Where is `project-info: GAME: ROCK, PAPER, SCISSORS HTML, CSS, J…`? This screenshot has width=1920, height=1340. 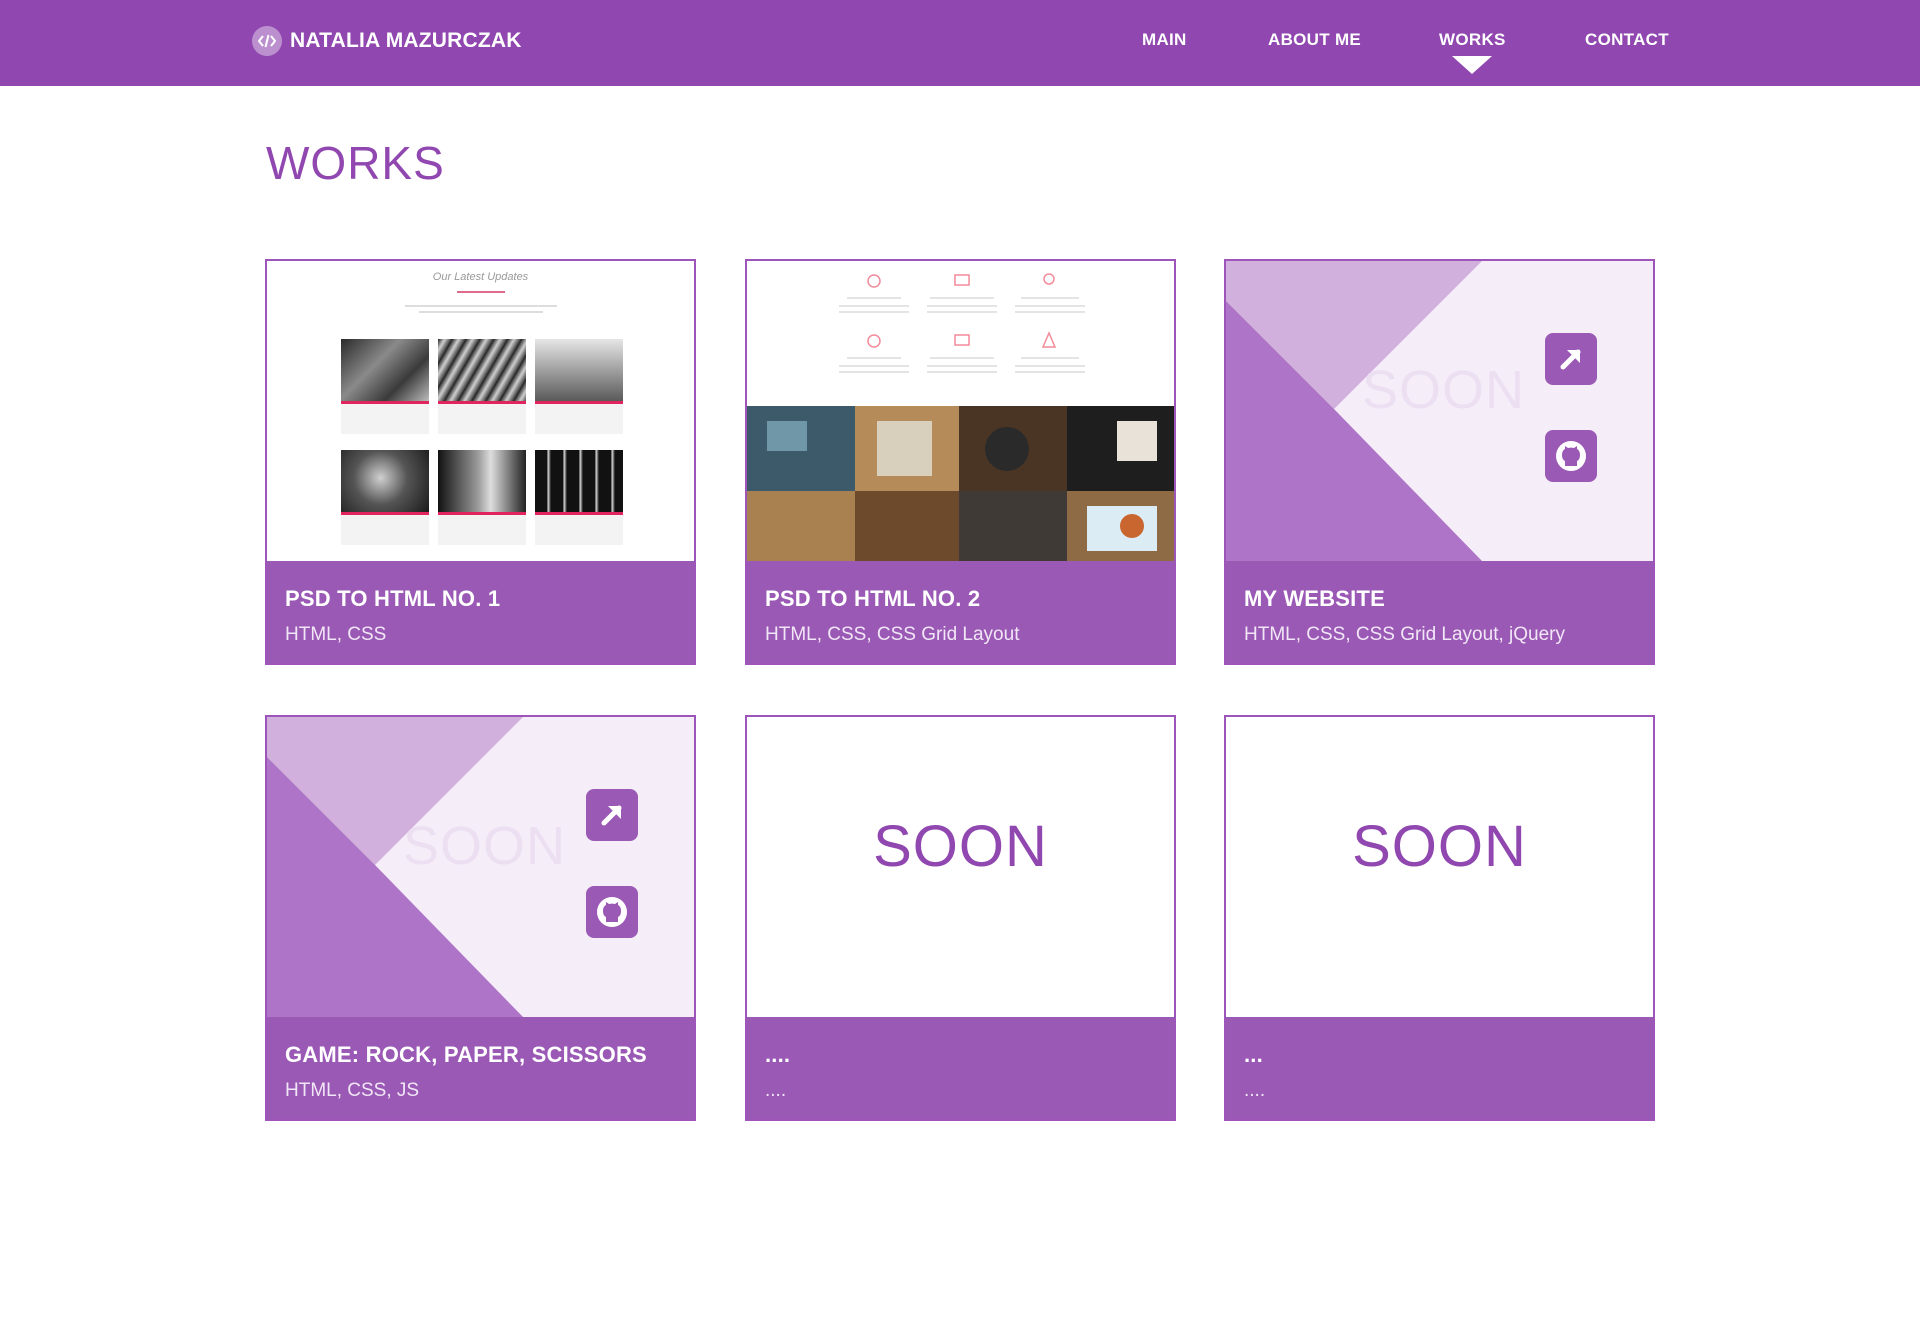 project-info: GAME: ROCK, PAPER, SCISSORS HTML, CSS, J… is located at coordinates (480, 1068).